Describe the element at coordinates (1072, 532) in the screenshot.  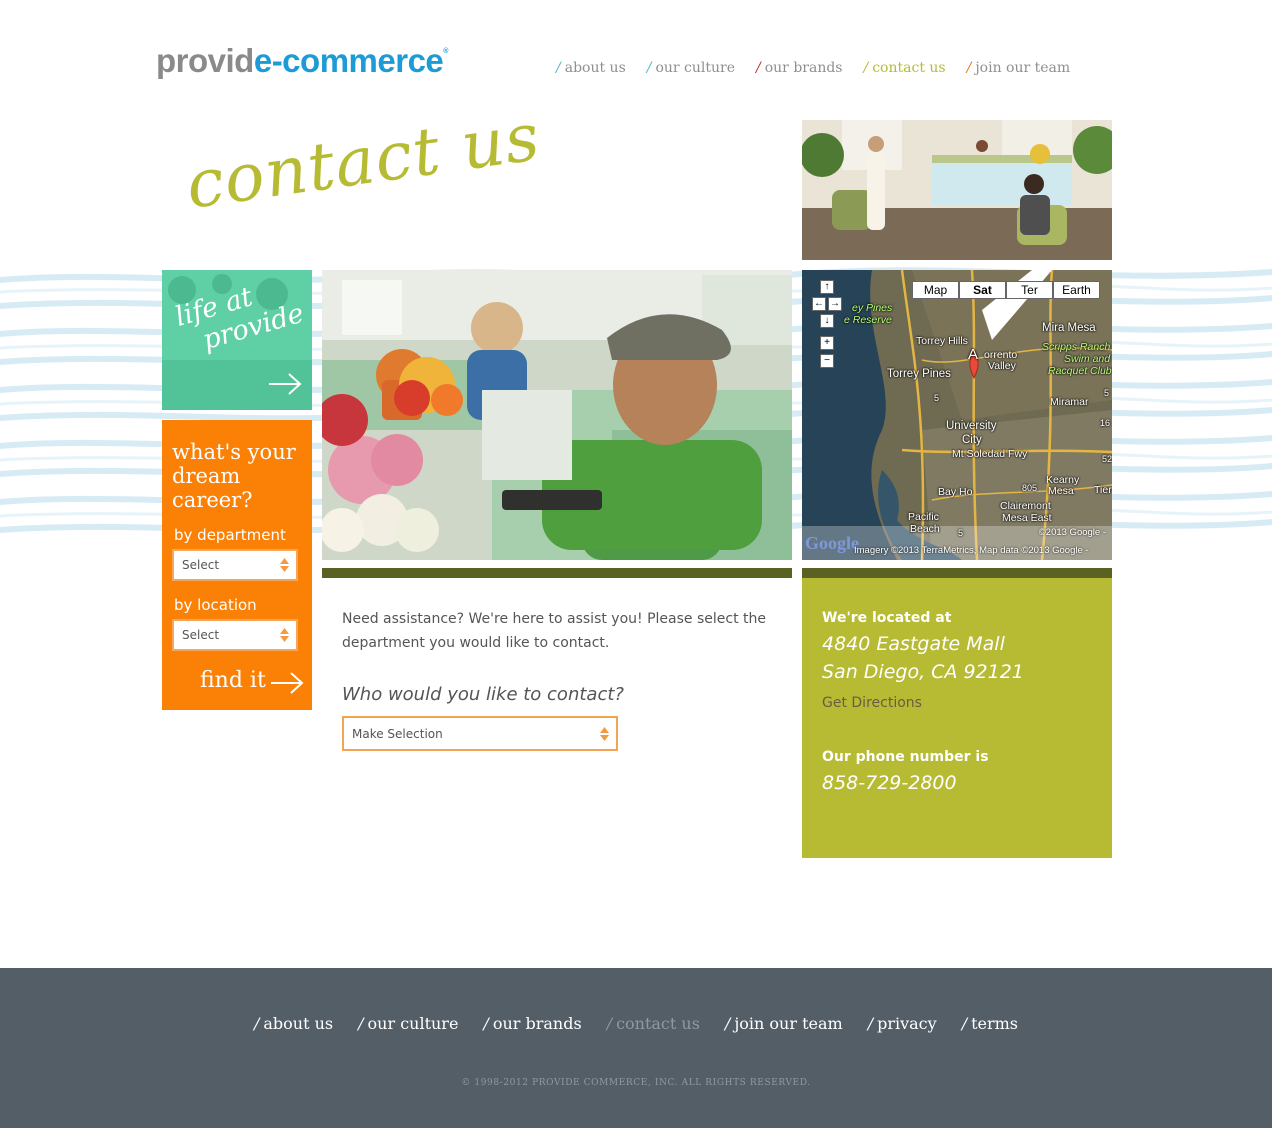
I see `map-copyright: ©2013 Google -` at that location.